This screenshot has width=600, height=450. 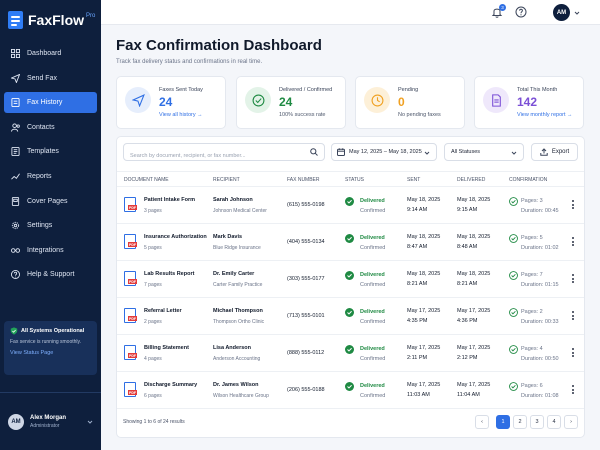 What do you see at coordinates (51, 20) in the screenshot?
I see `app-logo: FaxFlow Pro` at bounding box center [51, 20].